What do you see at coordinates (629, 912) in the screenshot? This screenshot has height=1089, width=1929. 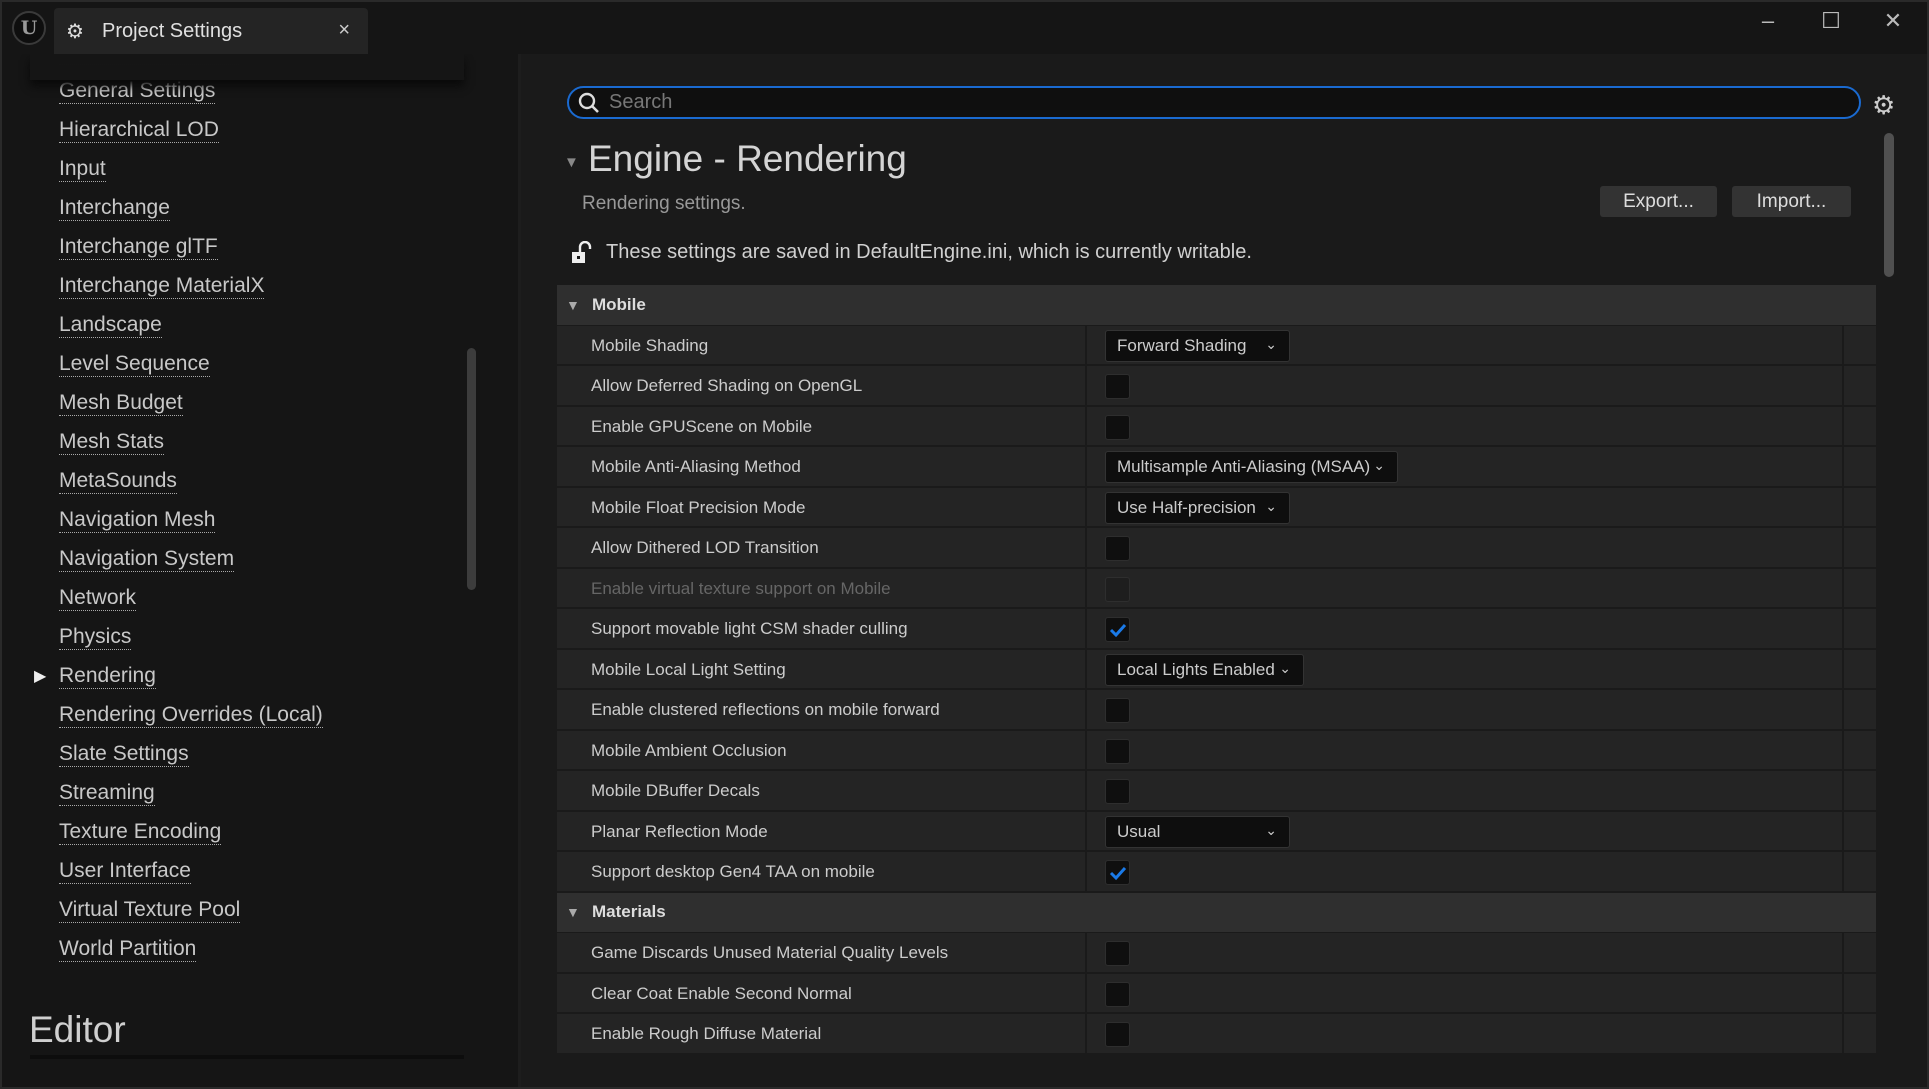 I see `section-label: Materials` at bounding box center [629, 912].